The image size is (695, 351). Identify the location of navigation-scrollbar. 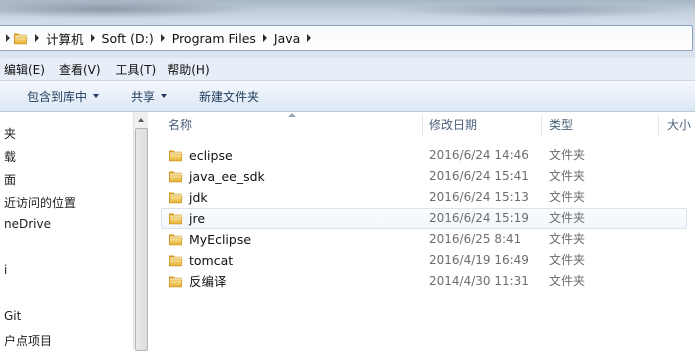
(141, 231).